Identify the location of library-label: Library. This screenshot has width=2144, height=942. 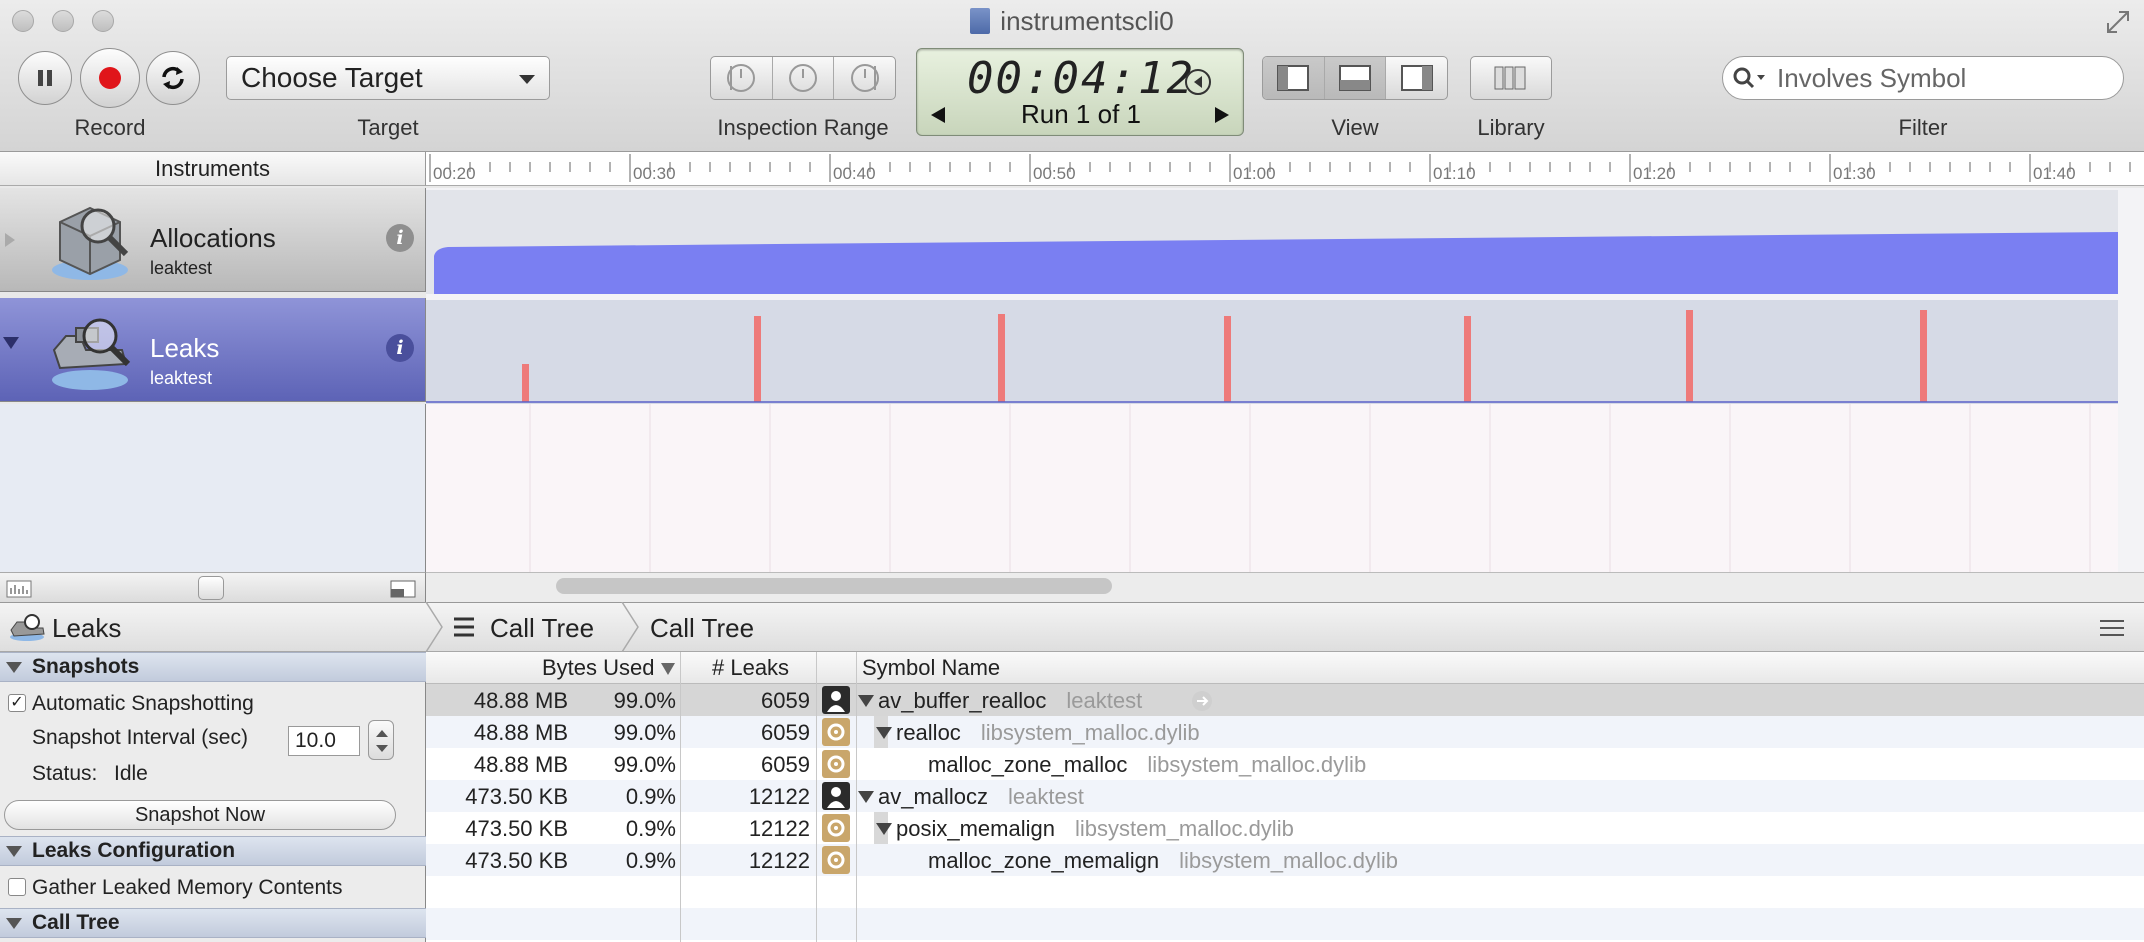
(1511, 127).